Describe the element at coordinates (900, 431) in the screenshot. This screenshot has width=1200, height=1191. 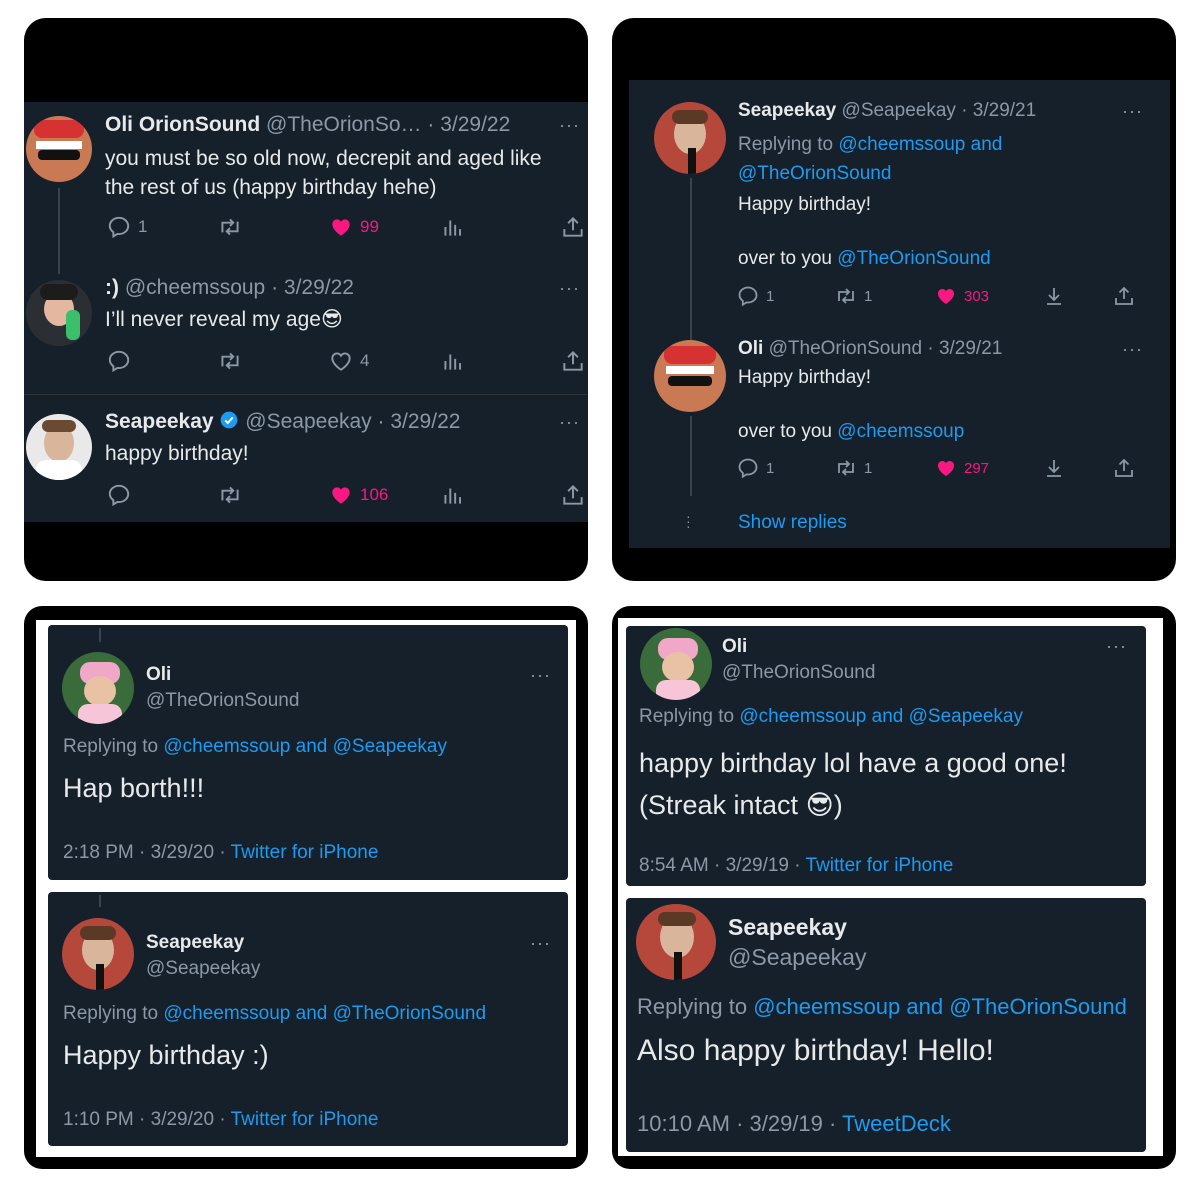
I see `mention-link: @cheemssoup` at that location.